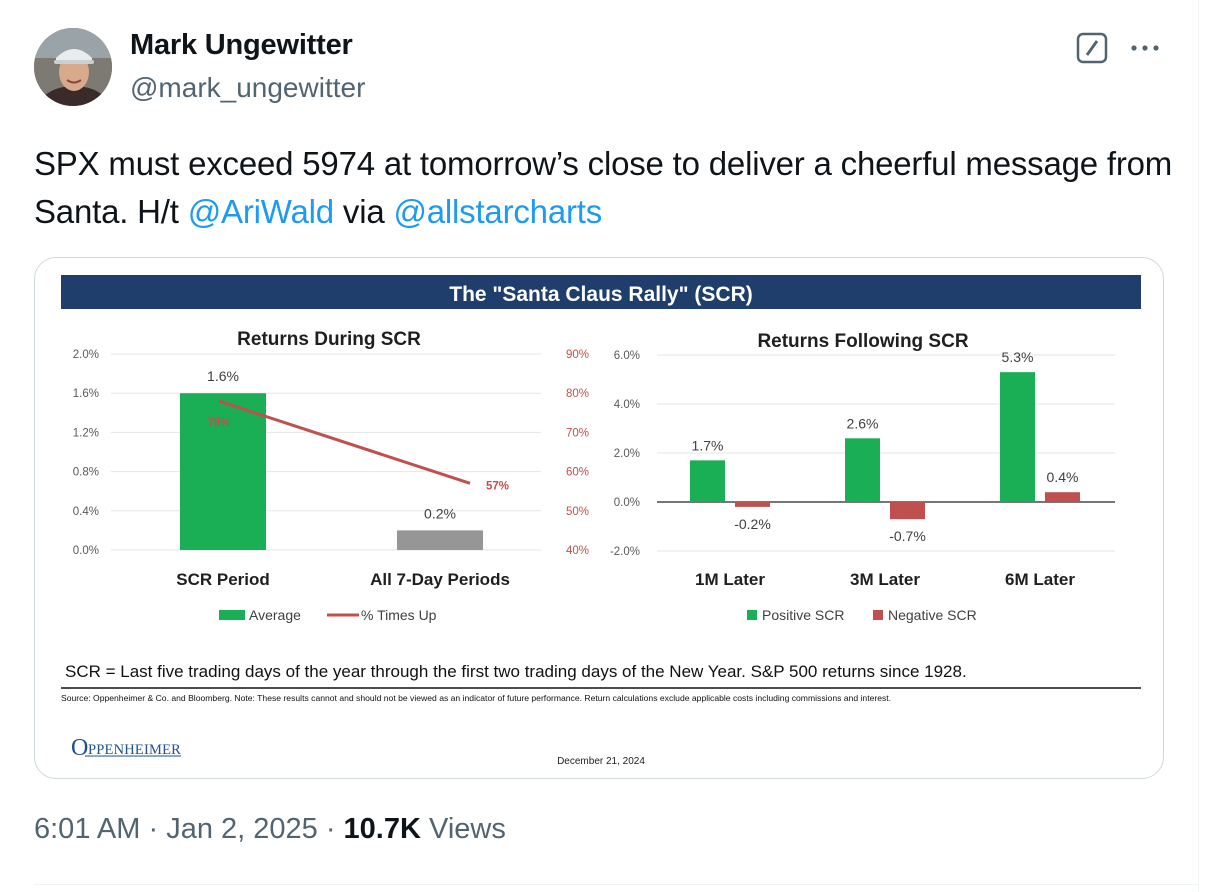 The height and width of the screenshot is (892, 1206). What do you see at coordinates (625, 552) in the screenshot?
I see `y-tick-label: -2.0%` at bounding box center [625, 552].